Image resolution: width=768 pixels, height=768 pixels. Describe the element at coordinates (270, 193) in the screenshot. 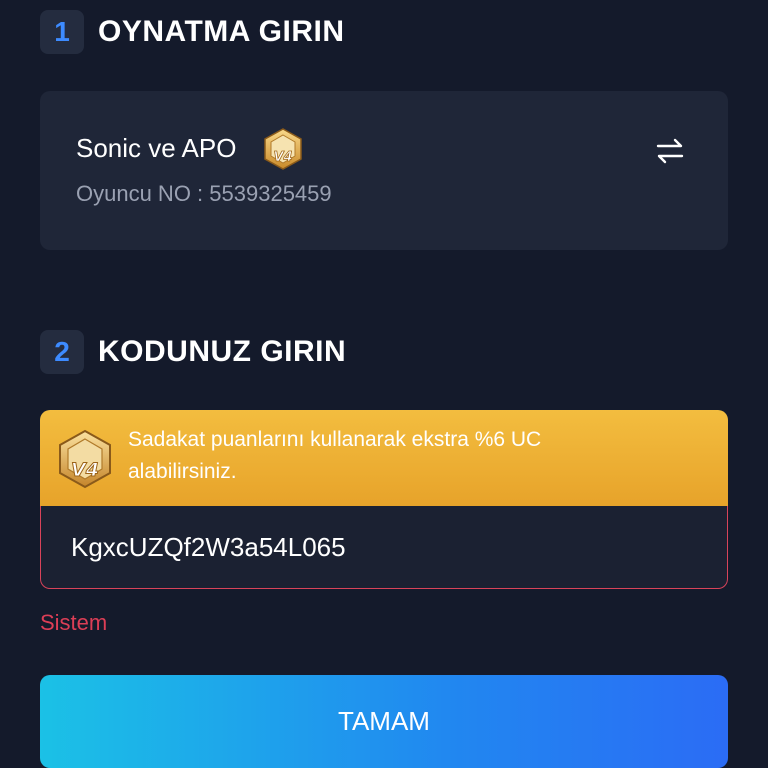

I see `player-id-value: 5539325459` at that location.